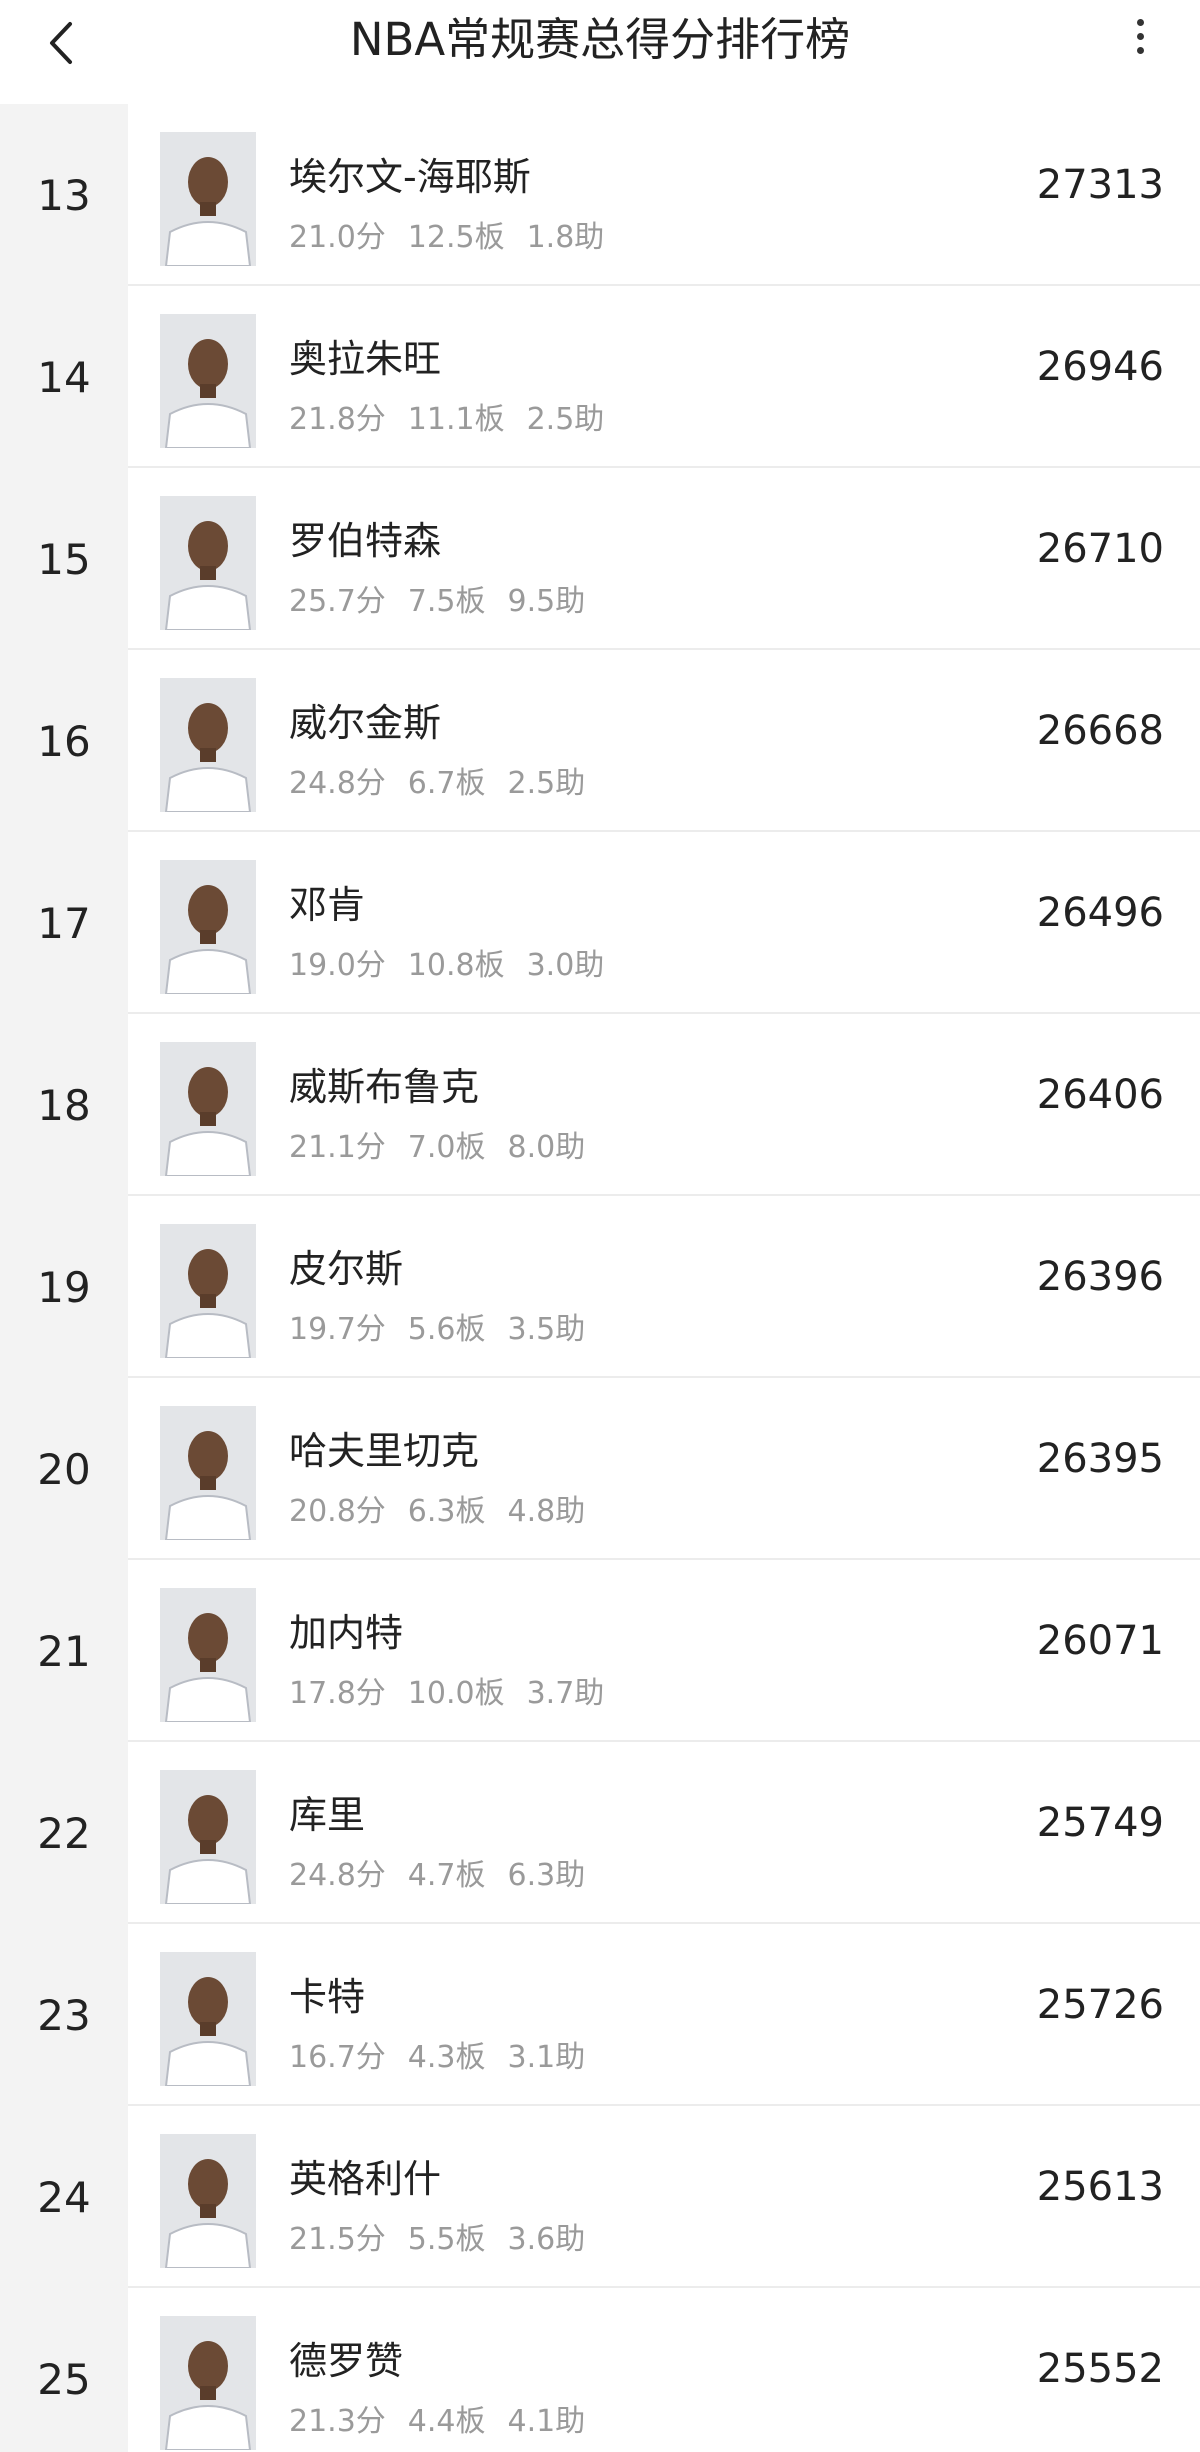 The height and width of the screenshot is (2452, 1200). What do you see at coordinates (546, 1511) in the screenshot?
I see `assists-per-game: 4.8助` at bounding box center [546, 1511].